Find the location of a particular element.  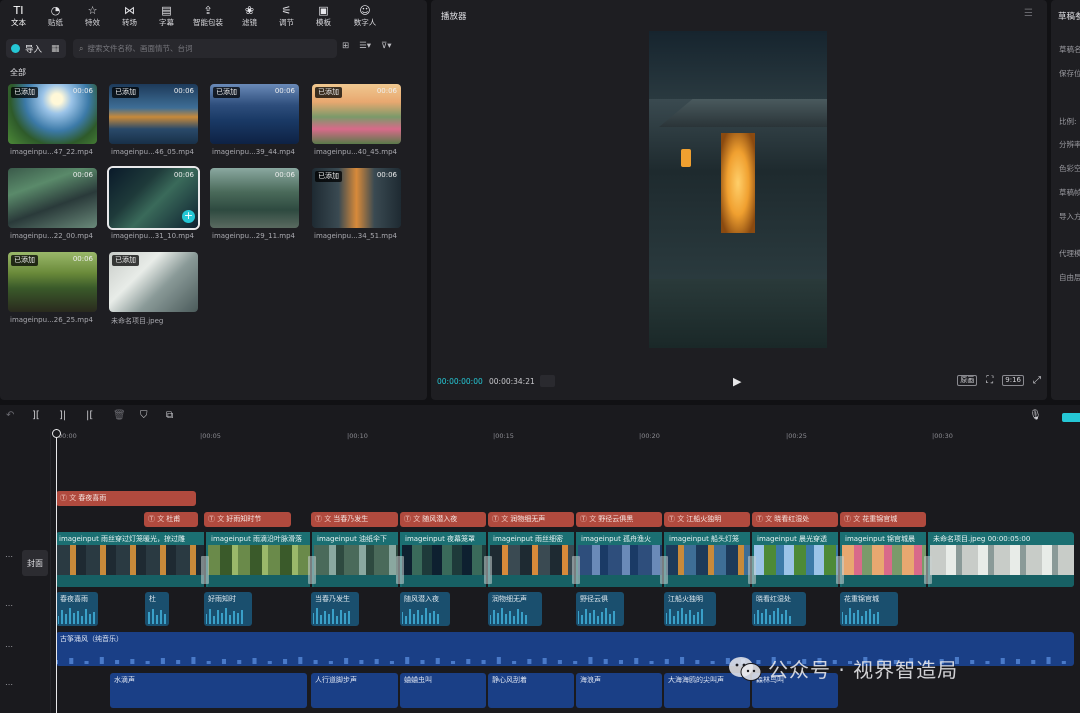

voice-clip: 晓看红湿处 is located at coordinates (779, 609).